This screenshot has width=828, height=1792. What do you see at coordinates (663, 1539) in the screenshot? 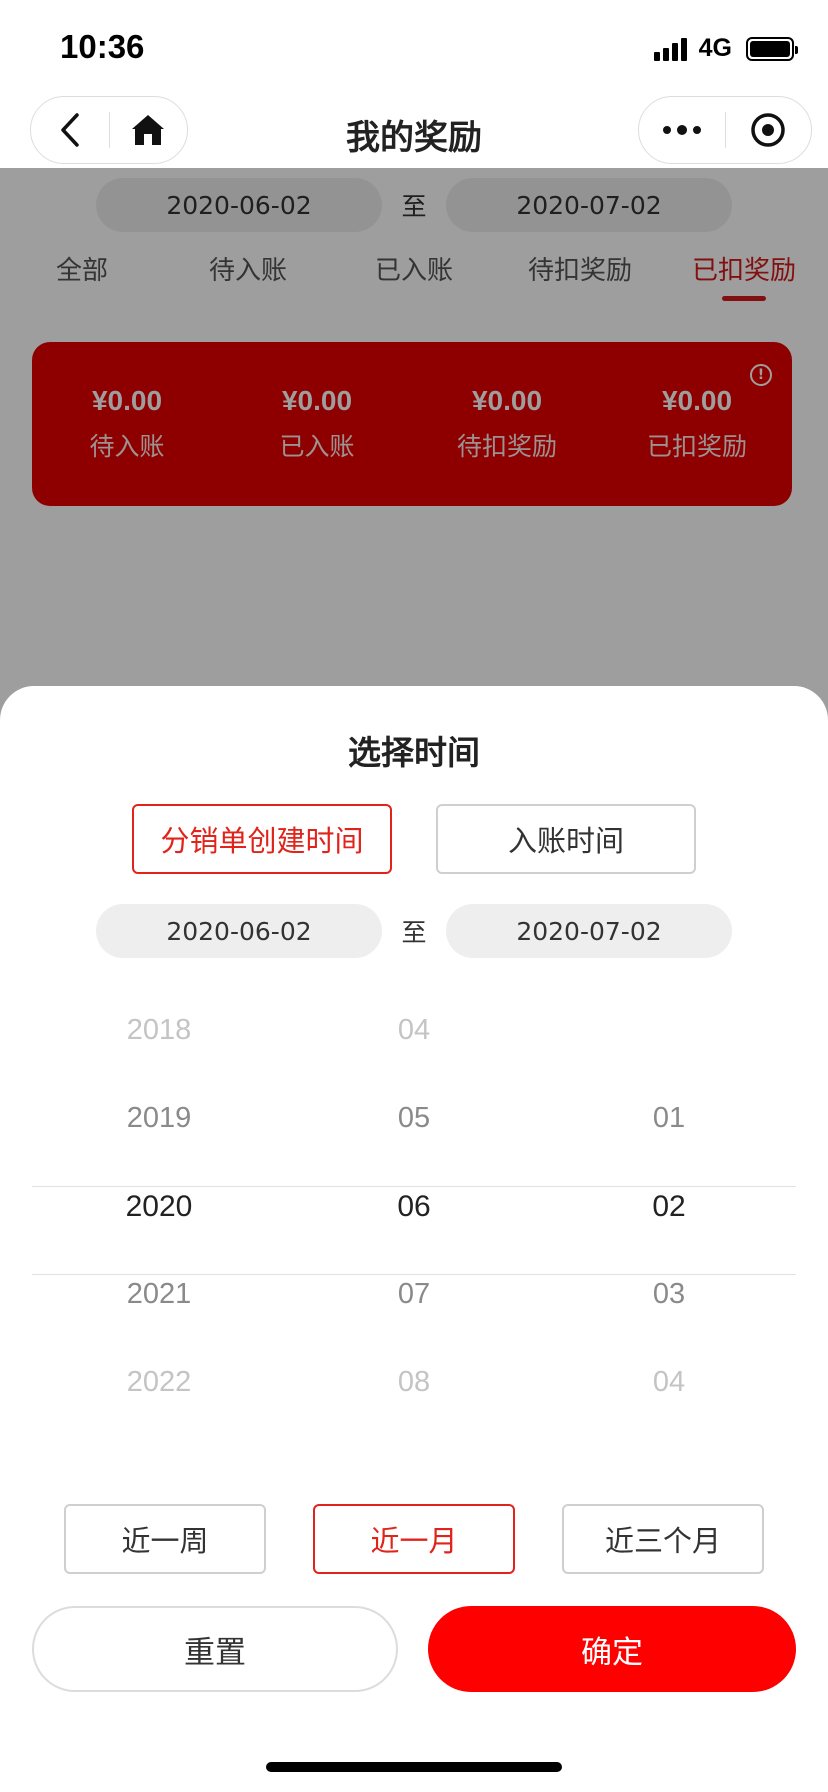
I see `last-three-months-button: 近三个月` at bounding box center [663, 1539].